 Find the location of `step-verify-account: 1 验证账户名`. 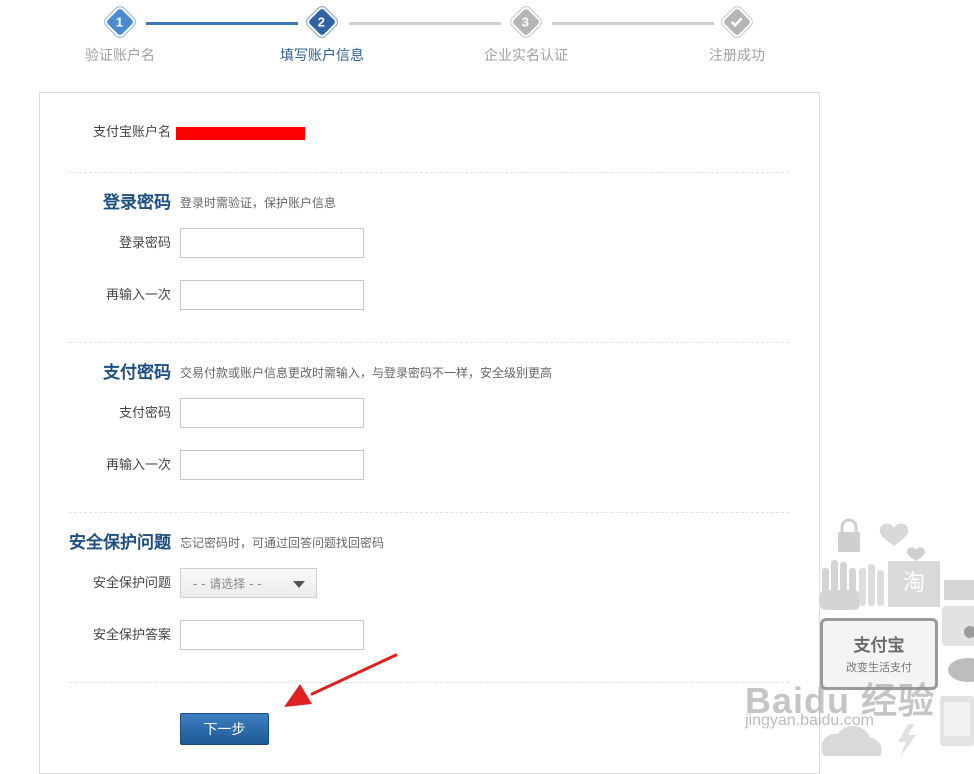

step-verify-account: 1 验证账户名 is located at coordinates (120, 36).